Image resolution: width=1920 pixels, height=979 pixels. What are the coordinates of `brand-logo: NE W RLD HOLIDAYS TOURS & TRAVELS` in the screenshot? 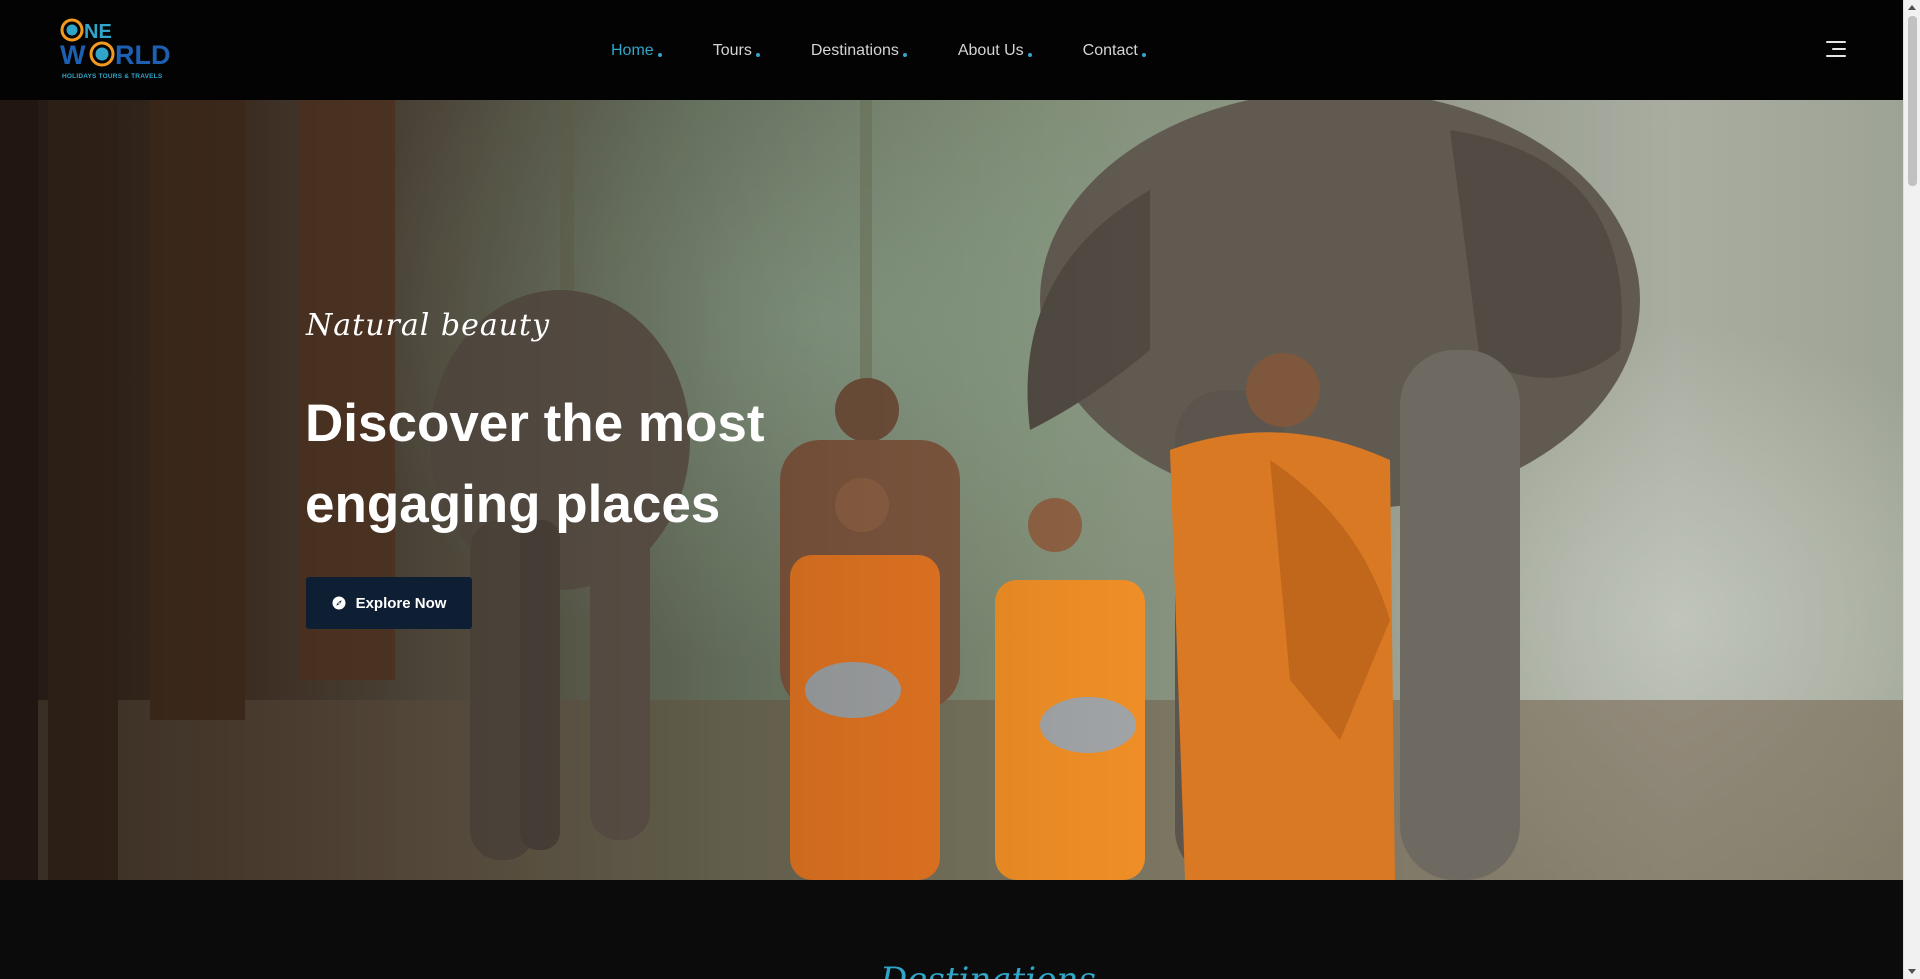 It's located at (117, 51).